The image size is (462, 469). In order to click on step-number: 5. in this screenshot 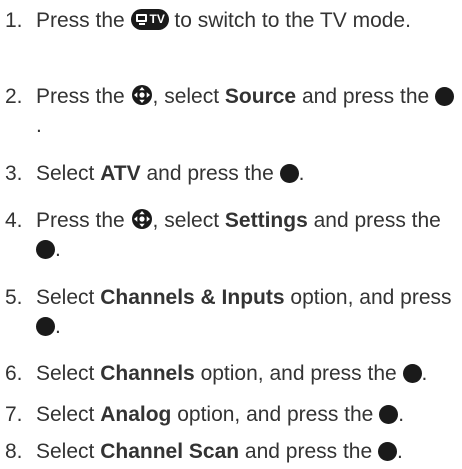, I will do `click(14, 297)`.